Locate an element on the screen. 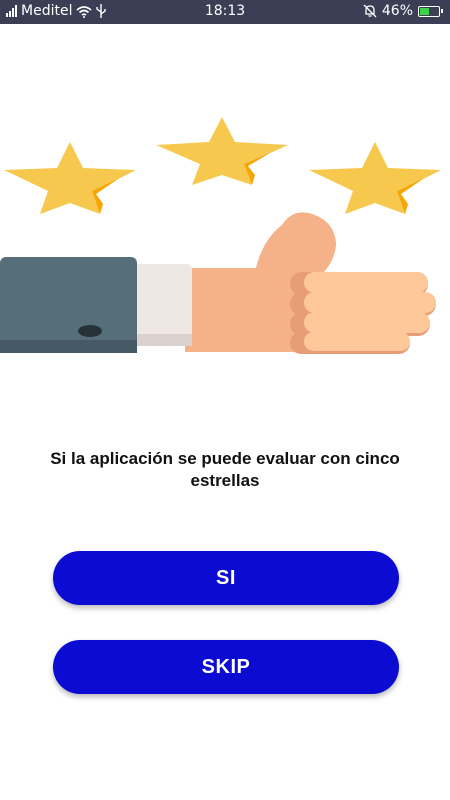  battery-charging-icon is located at coordinates (430, 11).